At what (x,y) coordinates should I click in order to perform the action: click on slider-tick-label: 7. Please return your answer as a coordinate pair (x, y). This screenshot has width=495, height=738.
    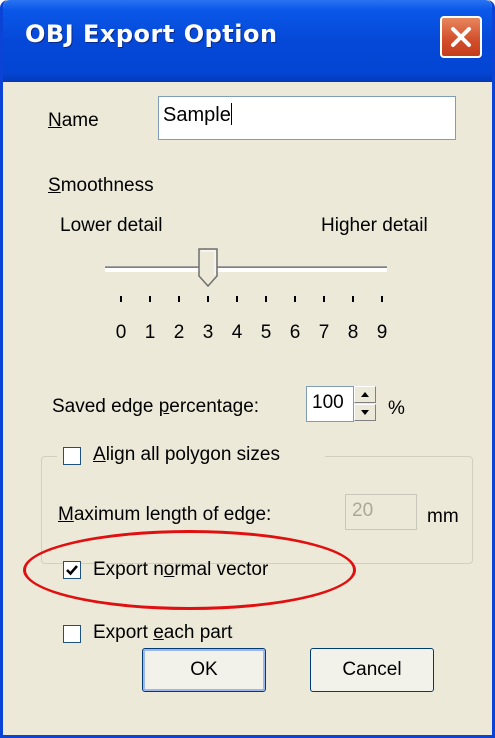
    Looking at the image, I should click on (324, 332).